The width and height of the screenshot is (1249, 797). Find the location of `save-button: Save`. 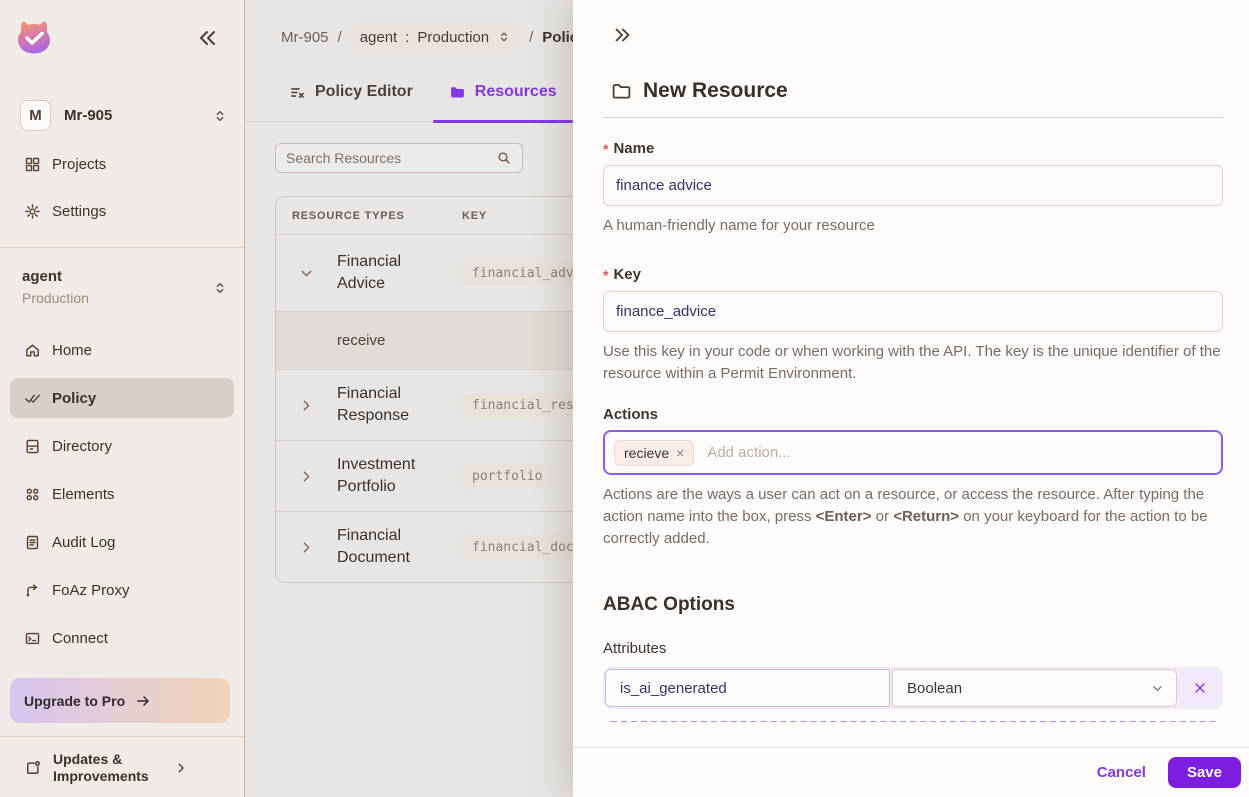

save-button: Save is located at coordinates (1204, 772).